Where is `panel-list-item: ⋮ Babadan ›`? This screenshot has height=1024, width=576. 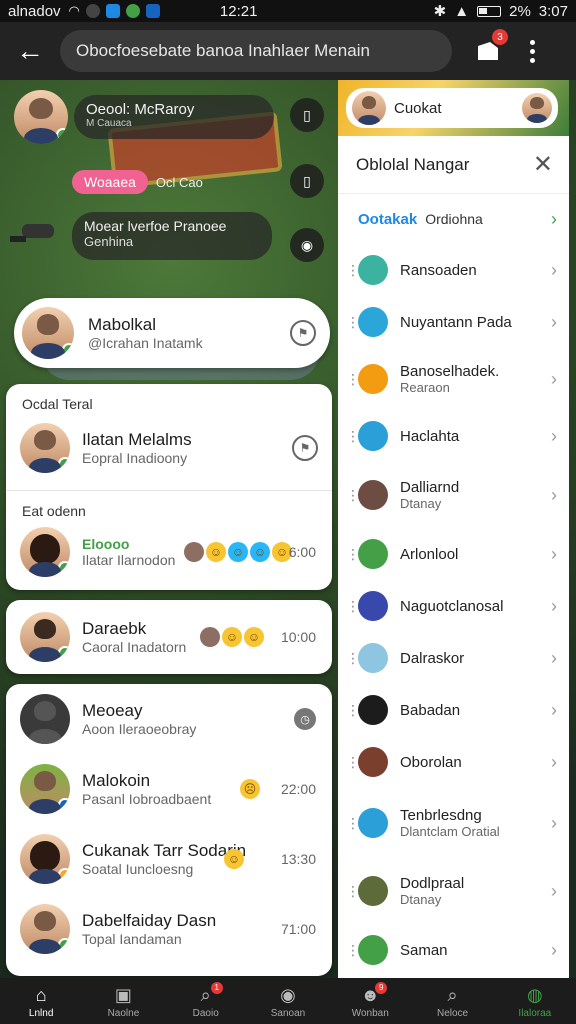 panel-list-item: ⋮ Babadan › is located at coordinates (453, 710).